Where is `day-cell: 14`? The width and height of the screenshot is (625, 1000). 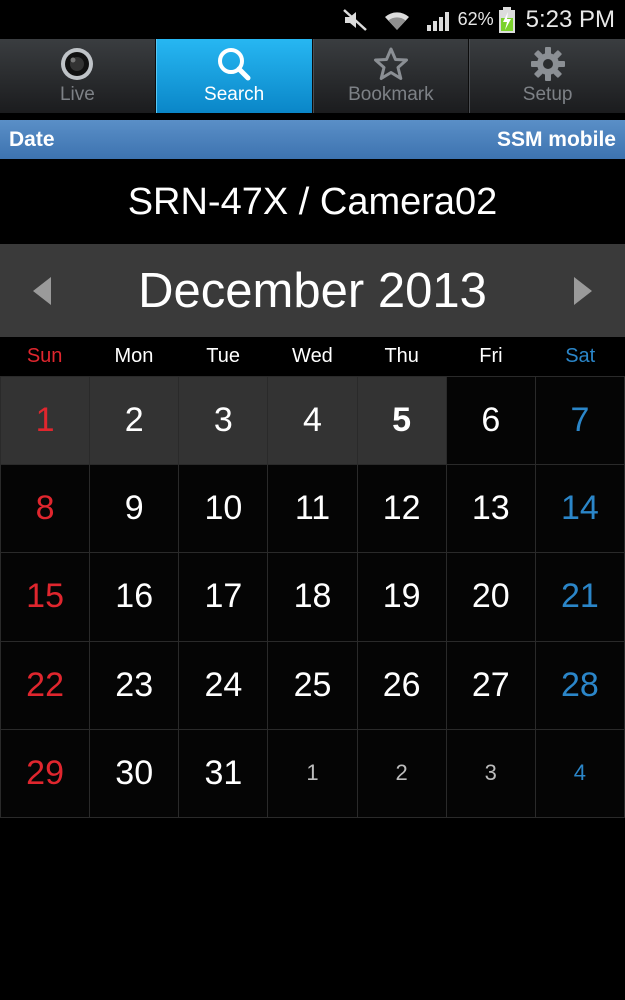 day-cell: 14 is located at coordinates (579, 509).